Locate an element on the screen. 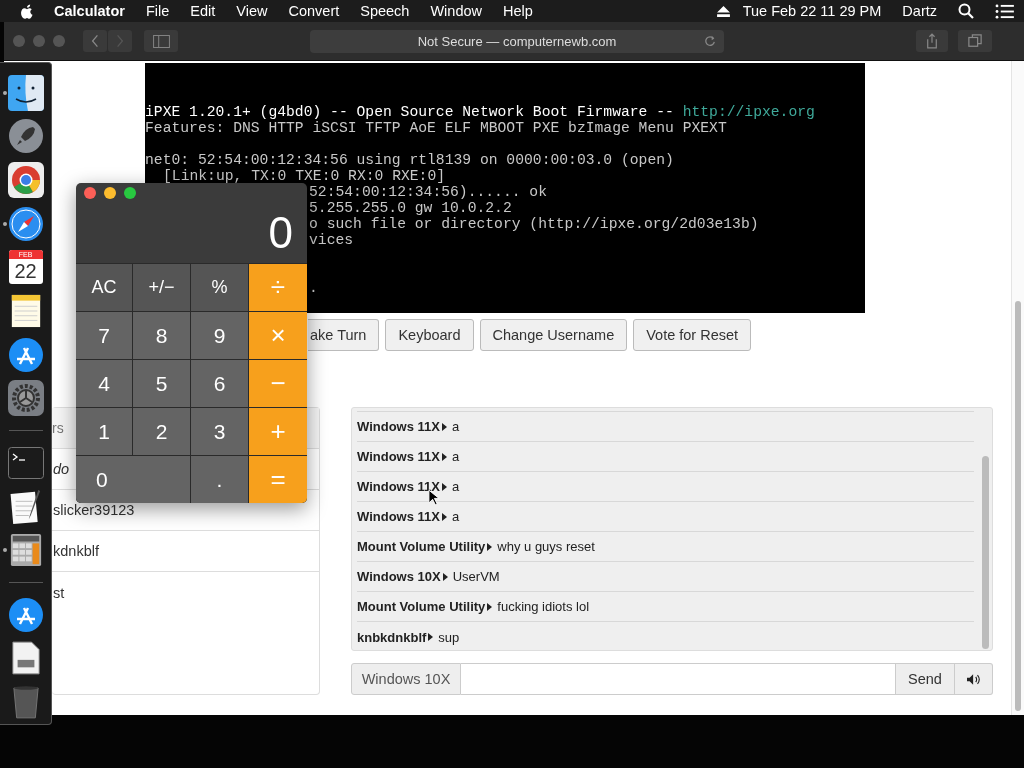 Image resolution: width=1024 pixels, height=768 pixels. compass-icon is located at coordinates (25, 223).